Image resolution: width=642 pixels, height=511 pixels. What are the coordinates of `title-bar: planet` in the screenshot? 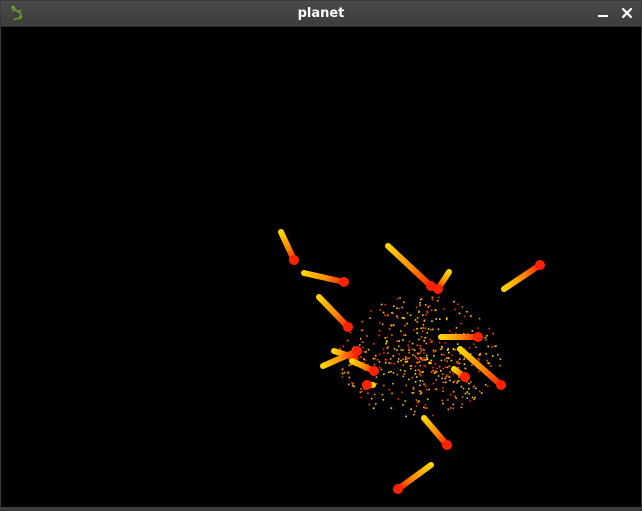 It's located at (321, 14).